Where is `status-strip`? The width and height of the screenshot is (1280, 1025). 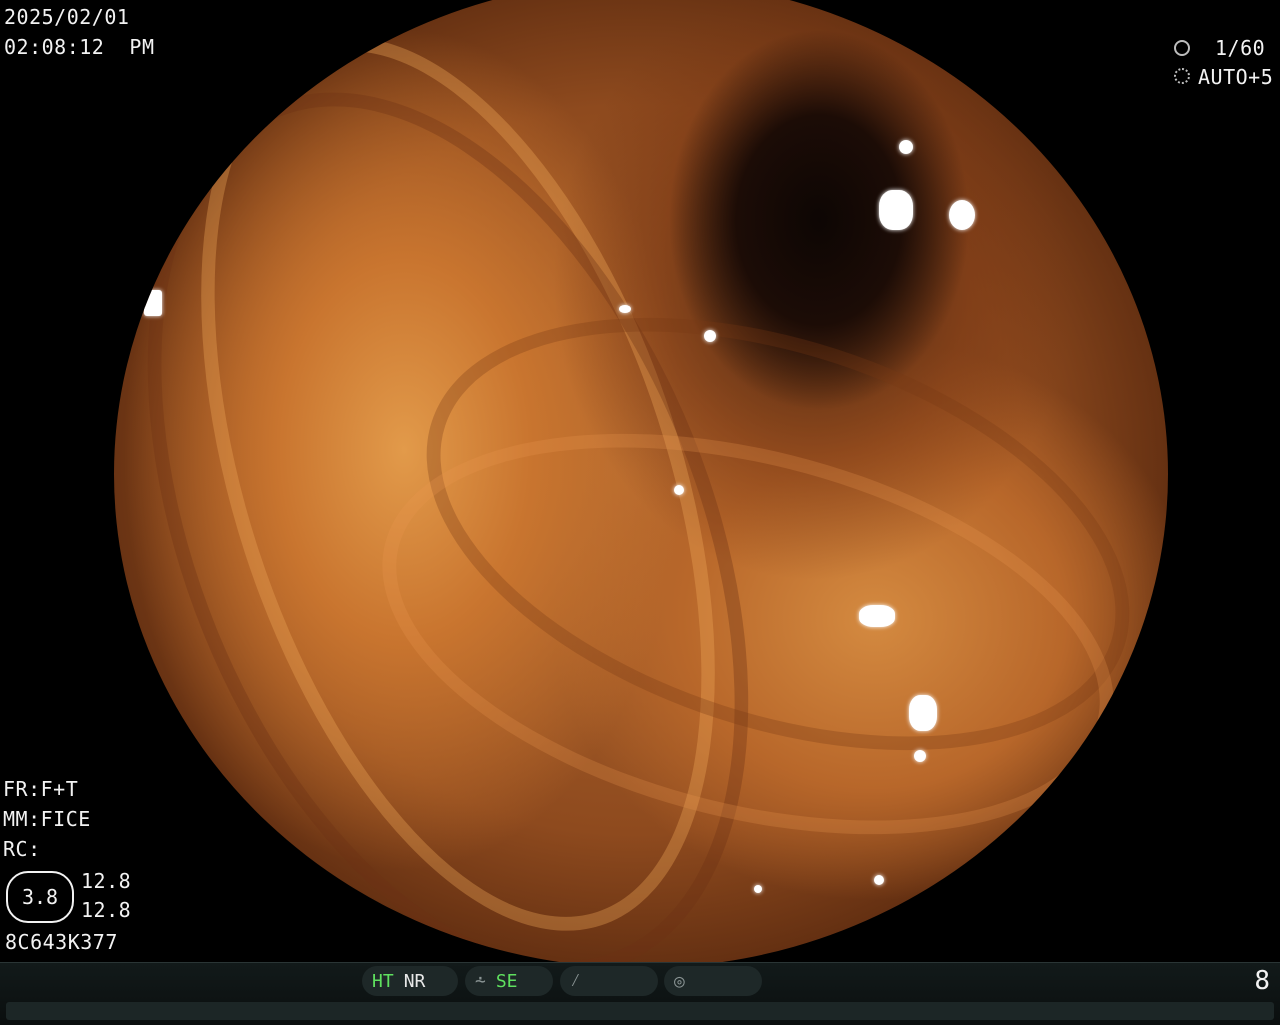 status-strip is located at coordinates (640, 1011).